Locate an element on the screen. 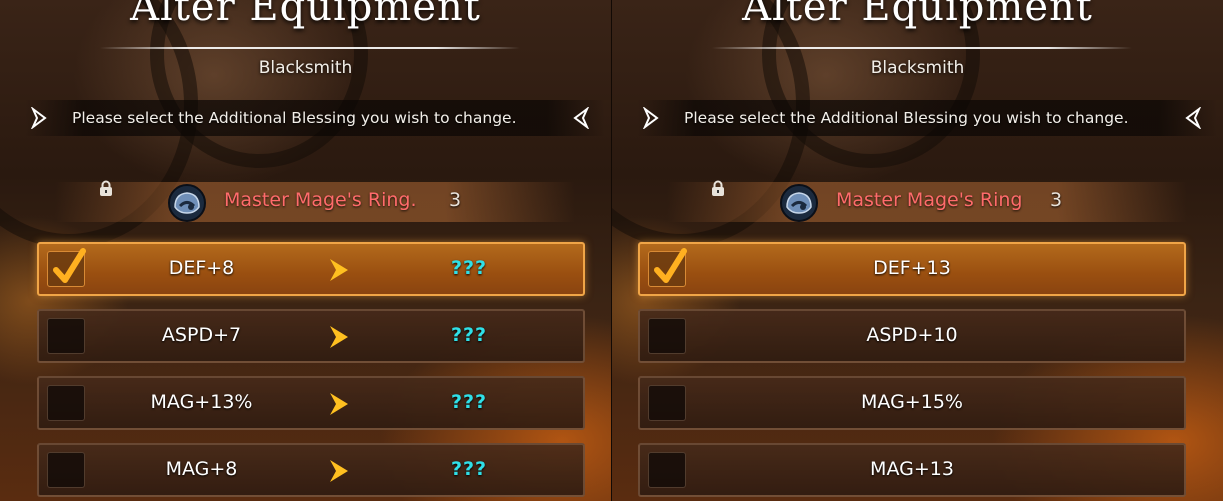 This screenshot has width=1223, height=501. blessing-row: DEF+13 is located at coordinates (912, 269).